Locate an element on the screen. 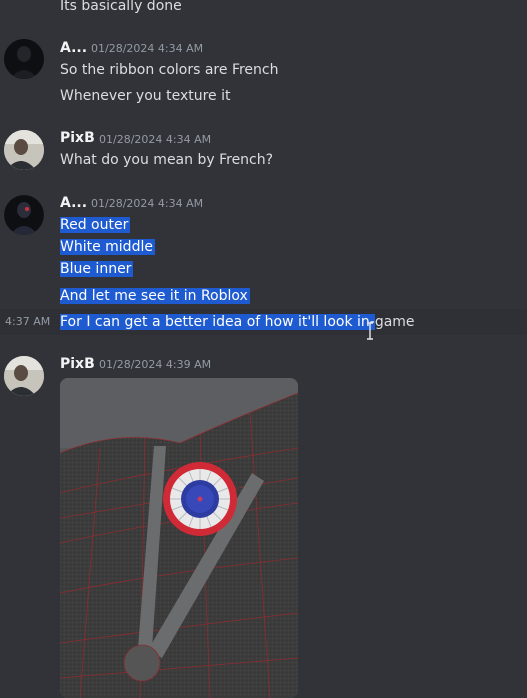  selected-text: And let me see it in Roblox is located at coordinates (155, 296).